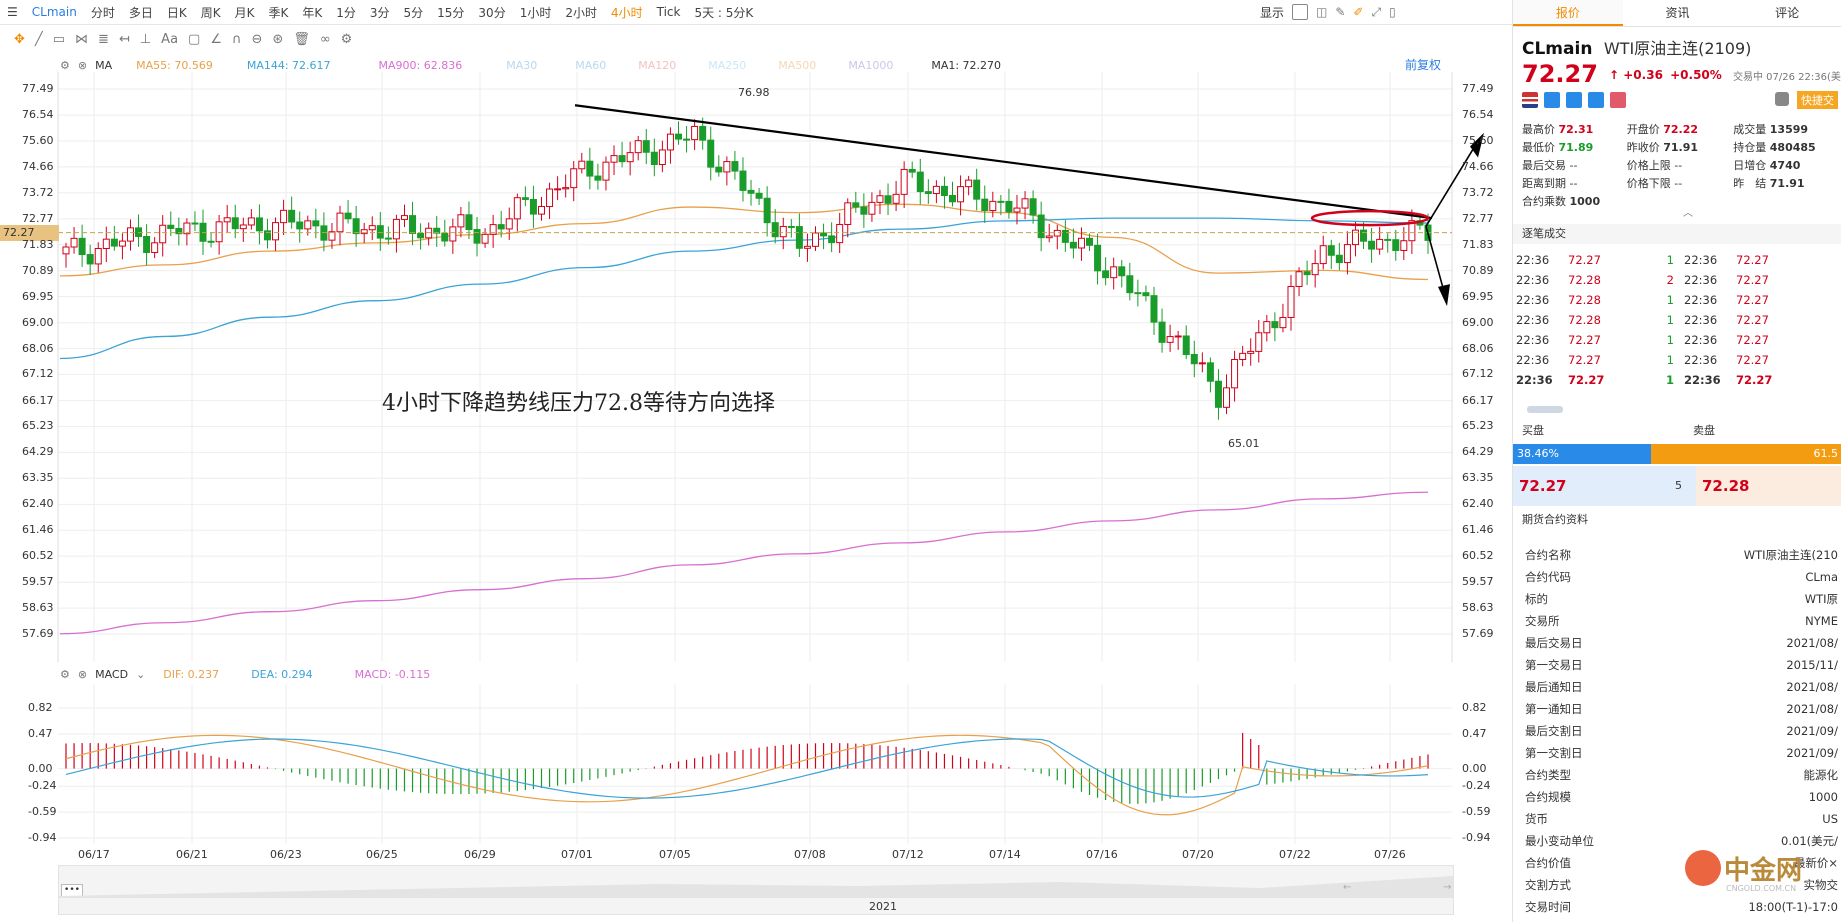  I want to click on trade-time: 22:36, so click(1533, 320).